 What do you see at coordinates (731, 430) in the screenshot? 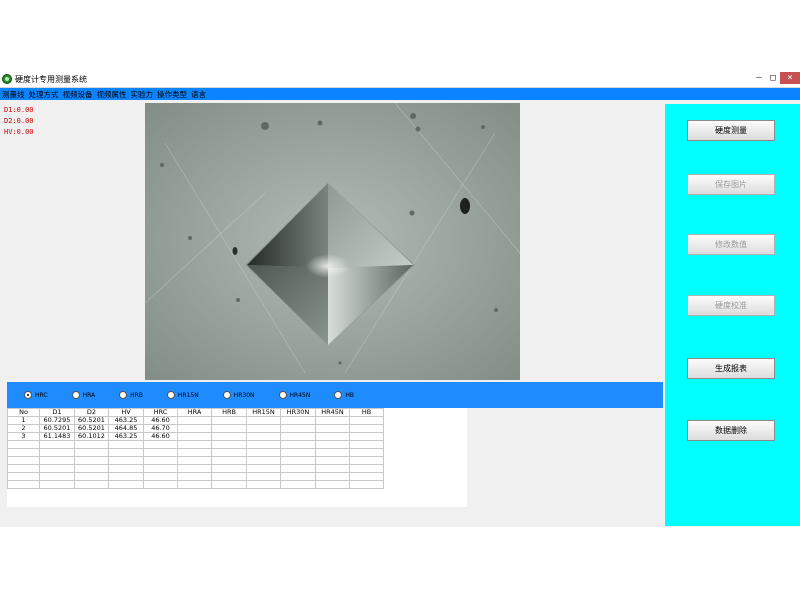
I see `delete-data-button: 数据删除` at bounding box center [731, 430].